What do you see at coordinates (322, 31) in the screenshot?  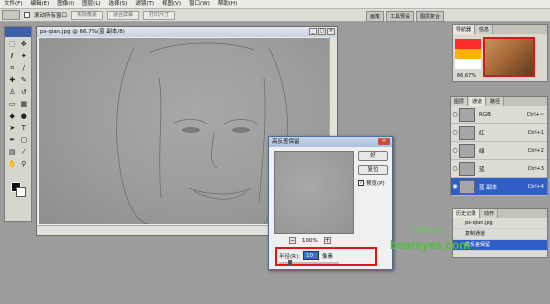 I see `maximize-icon: □` at bounding box center [322, 31].